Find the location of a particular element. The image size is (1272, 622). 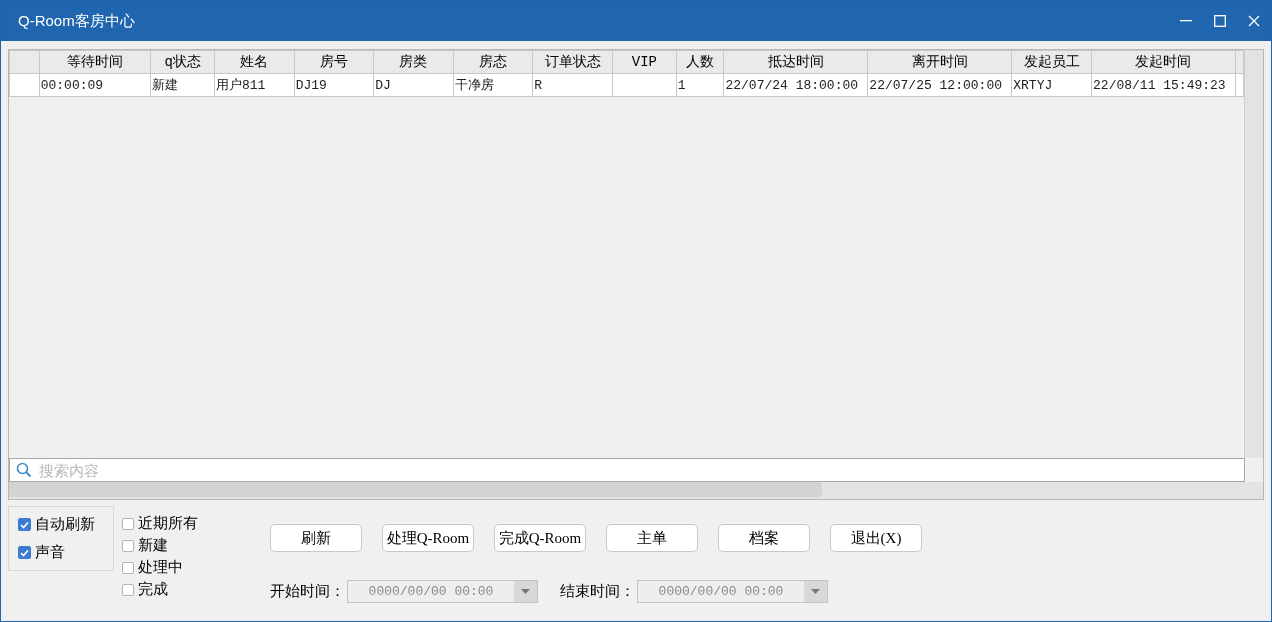

action-button: 退出(X) is located at coordinates (876, 538).